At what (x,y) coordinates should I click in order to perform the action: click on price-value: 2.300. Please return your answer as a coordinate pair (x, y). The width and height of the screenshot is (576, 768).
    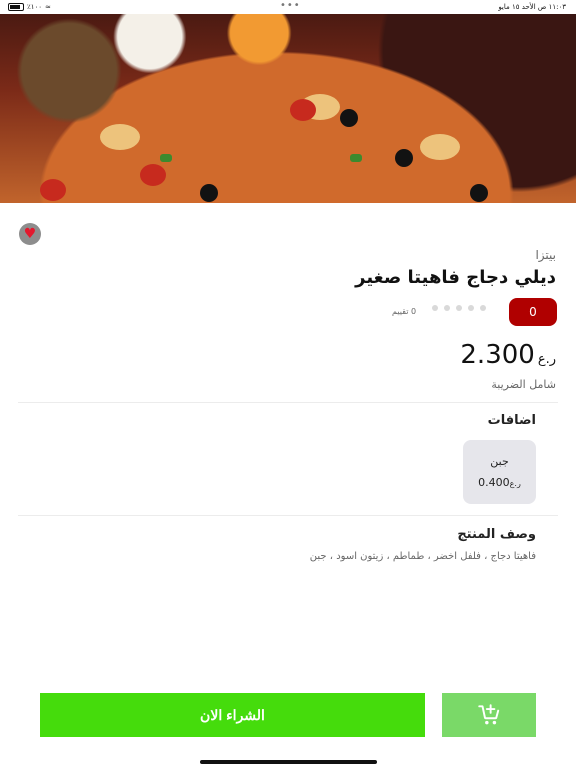
    Looking at the image, I should click on (497, 355).